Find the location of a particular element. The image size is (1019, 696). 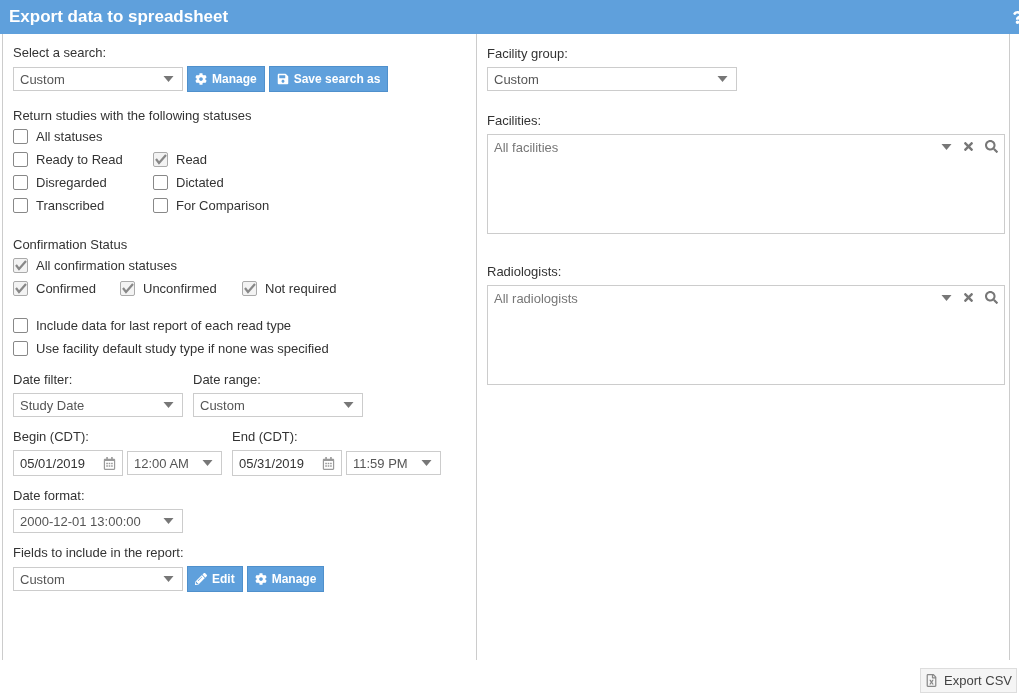

field-label: Date range: is located at coordinates (227, 379).